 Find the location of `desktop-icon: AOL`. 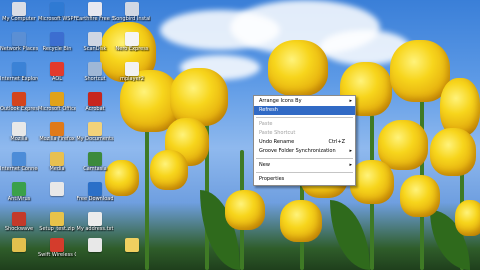

desktop-icon: AOL is located at coordinates (57, 72).